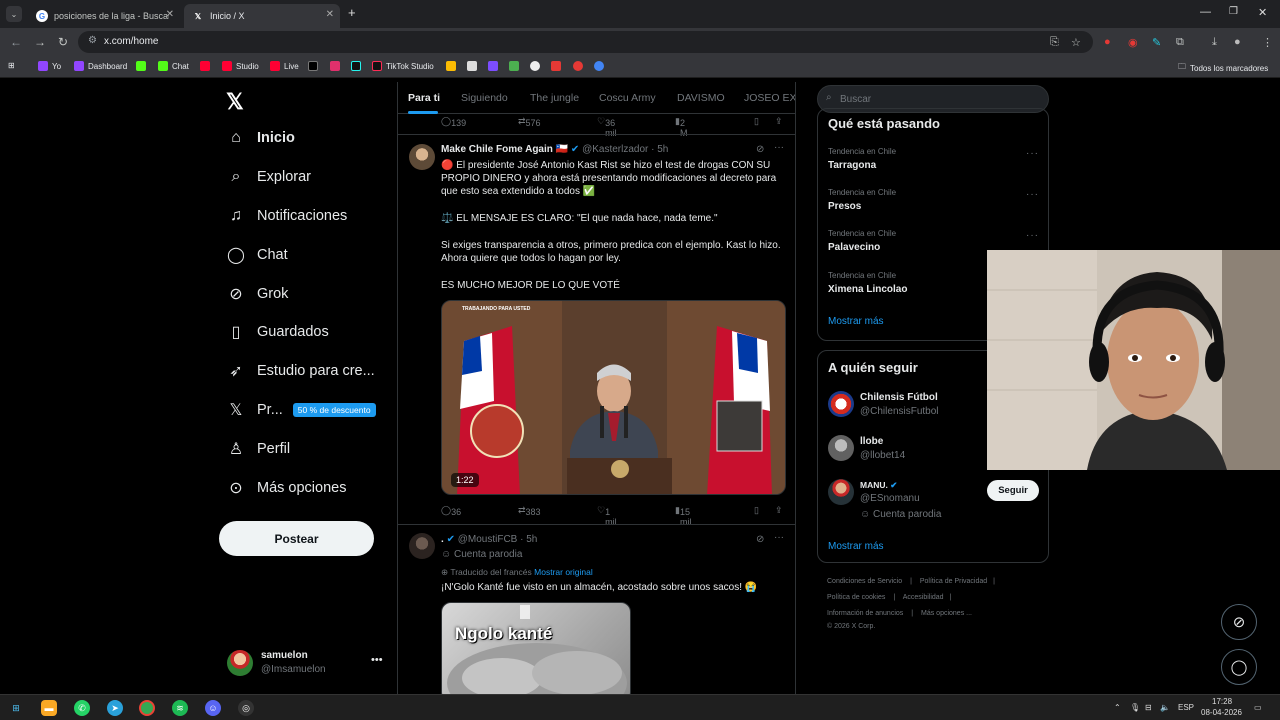 This screenshot has height=720, width=1280. What do you see at coordinates (488, 539) in the screenshot?
I see `post-author-handle: @MoustiFCB` at bounding box center [488, 539].